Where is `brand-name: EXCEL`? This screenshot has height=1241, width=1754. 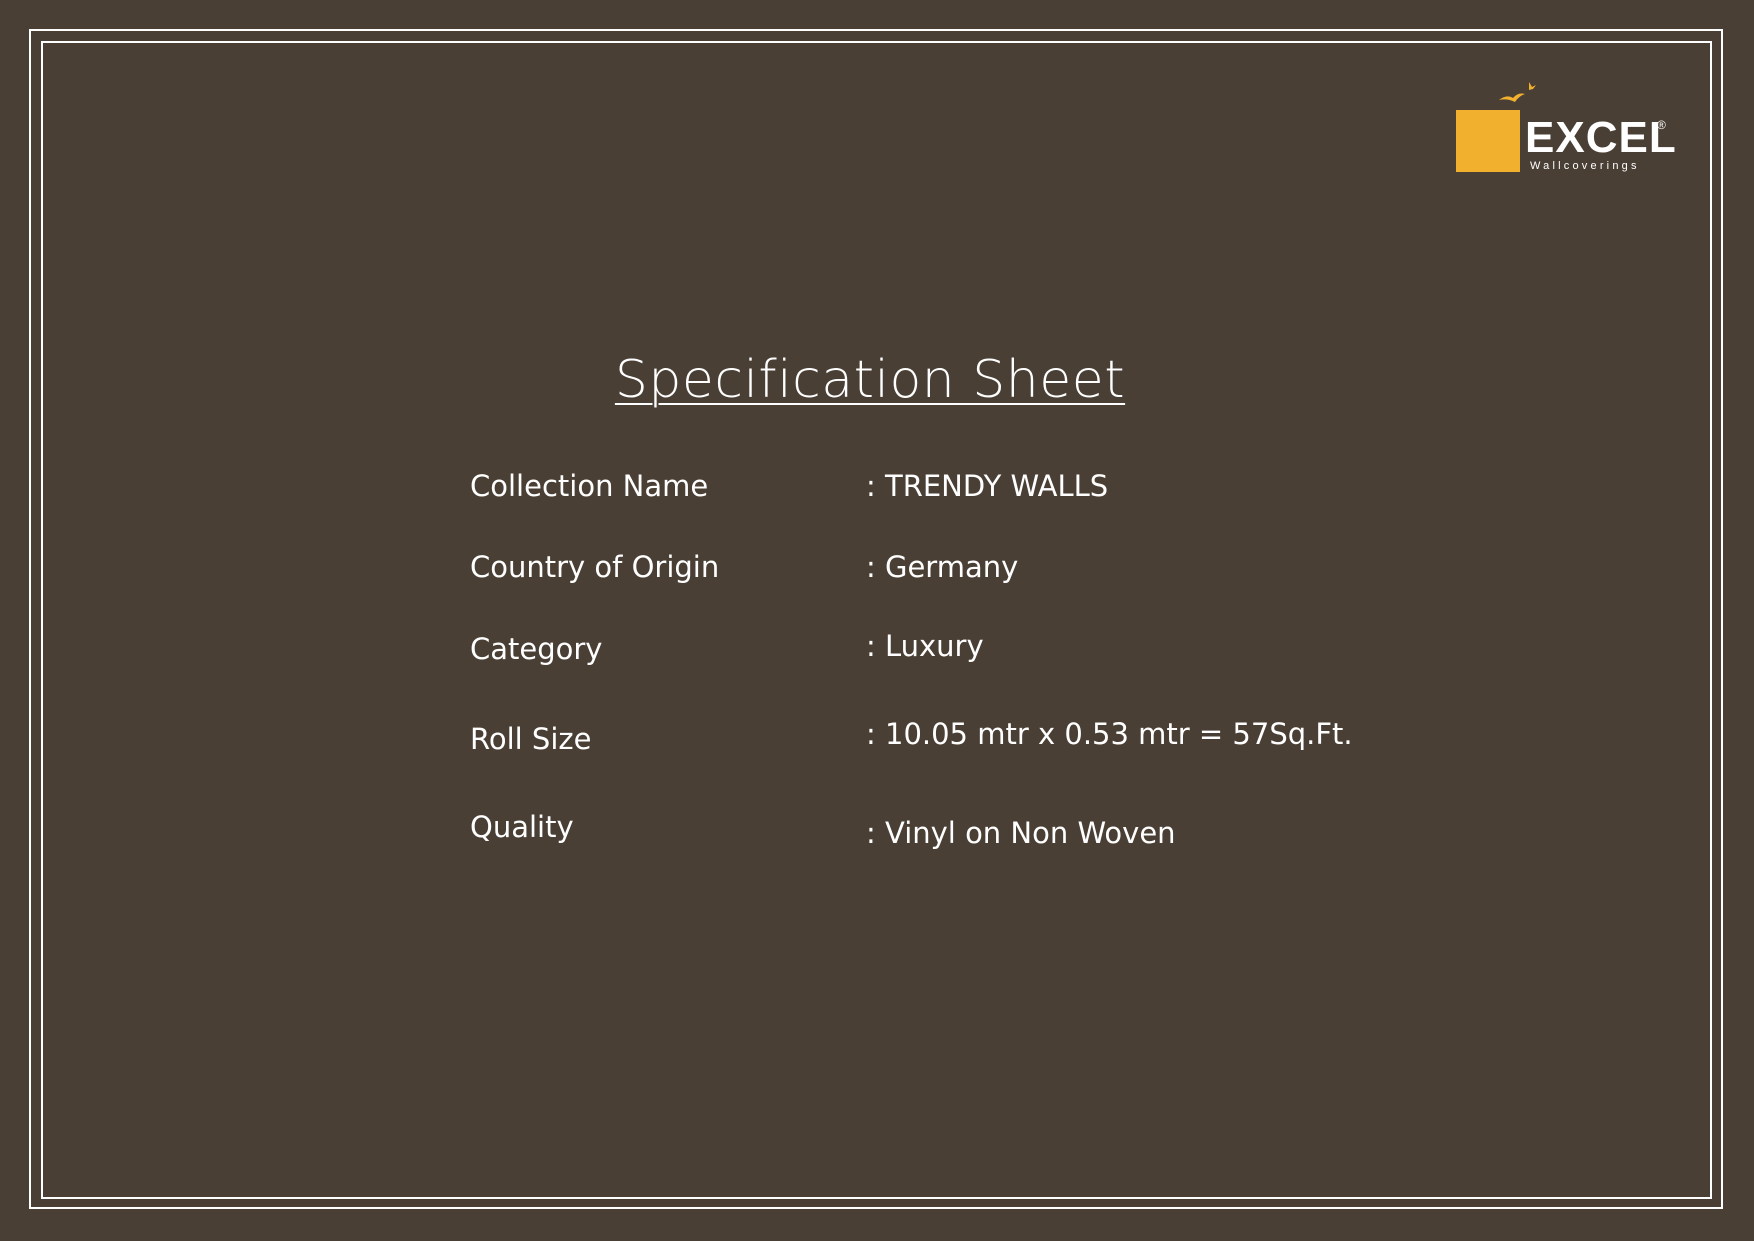 brand-name: EXCEL is located at coordinates (1601, 137).